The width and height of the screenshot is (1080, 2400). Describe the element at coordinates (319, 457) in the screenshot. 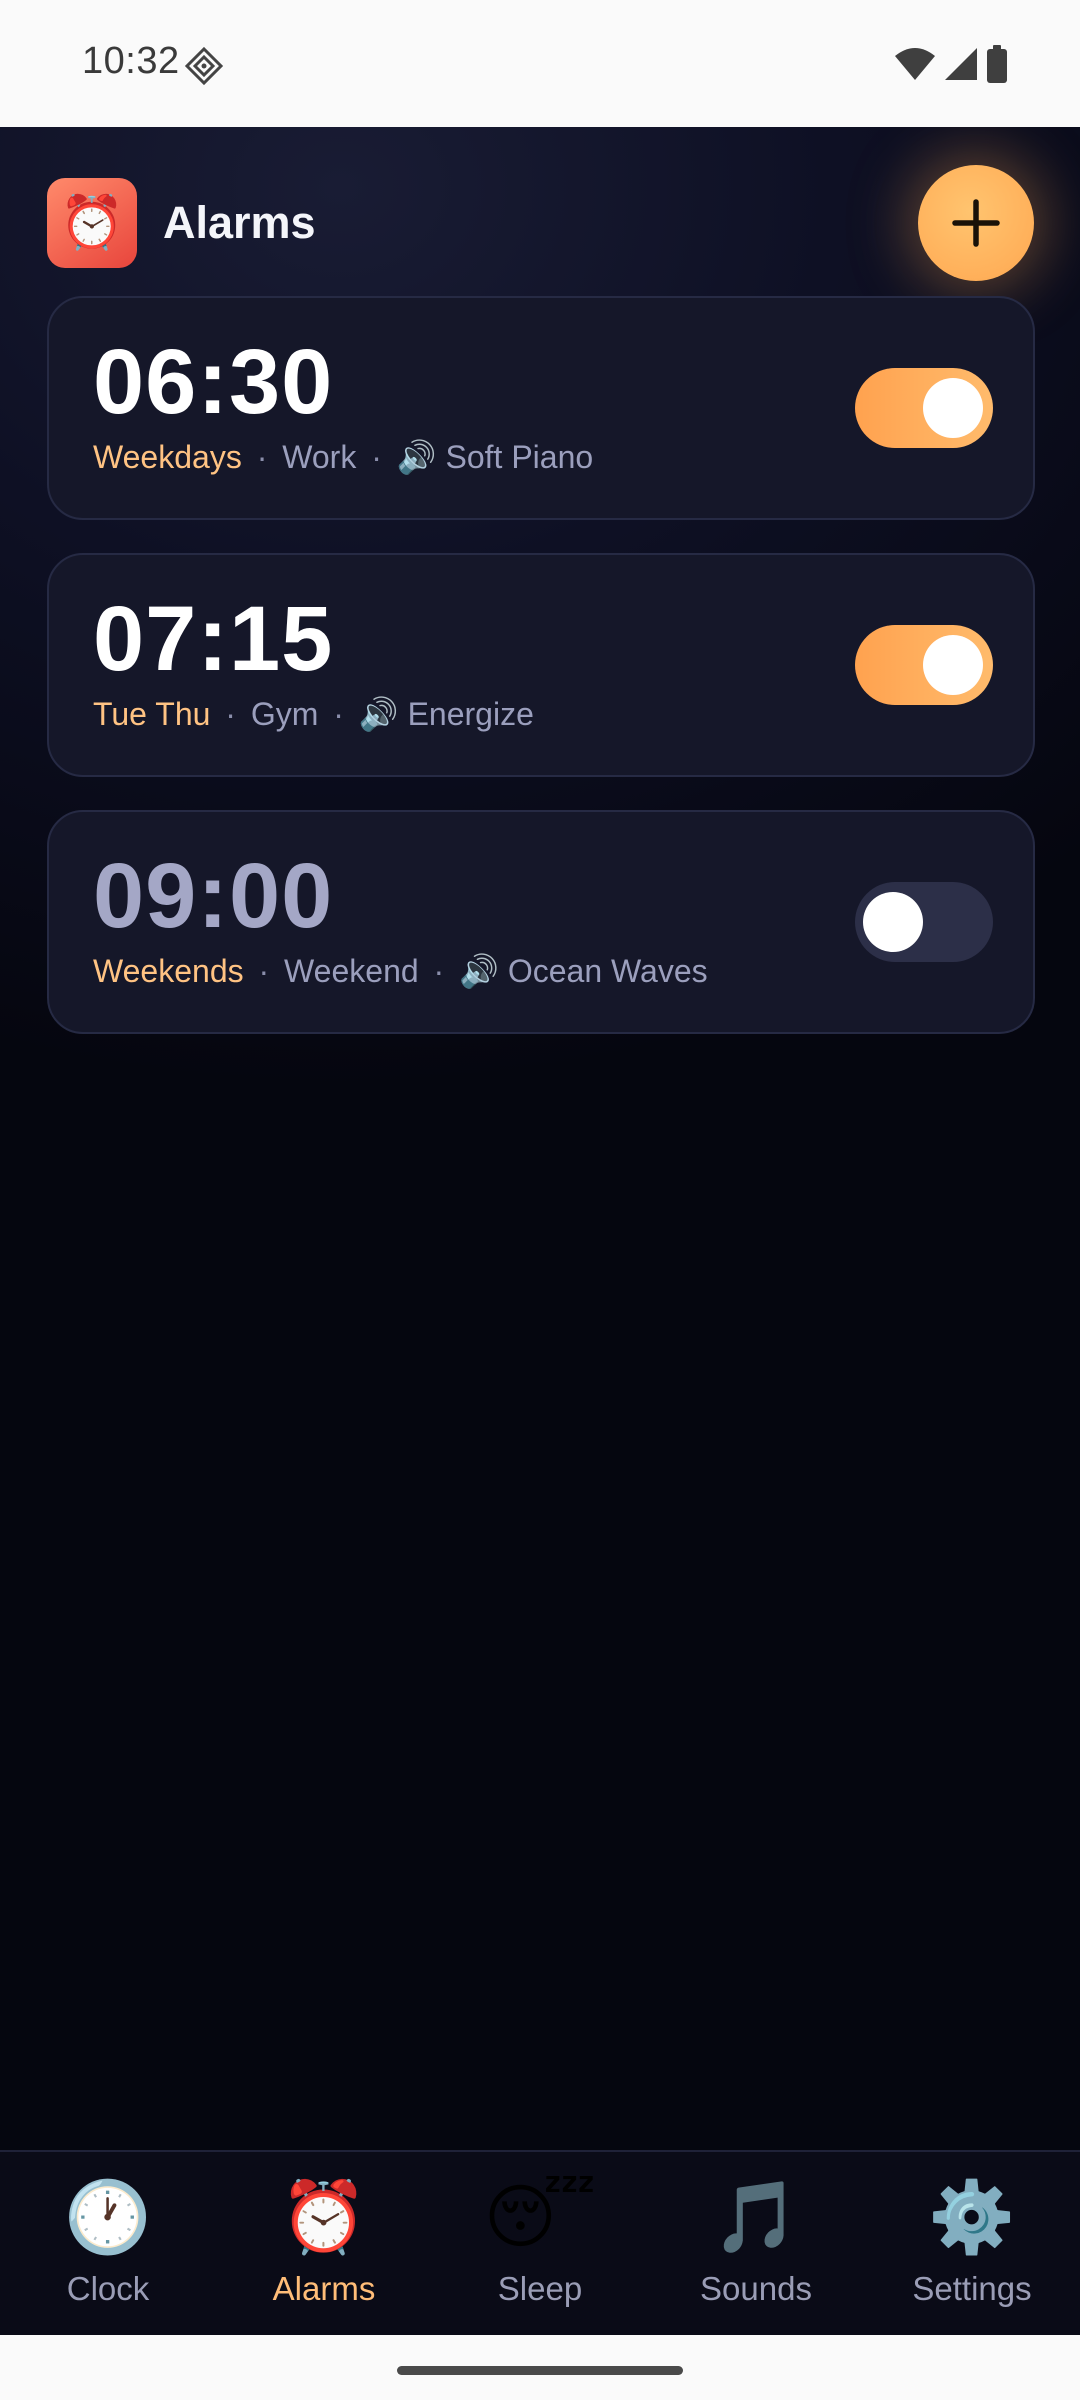

I see `alarm-label: Work` at that location.